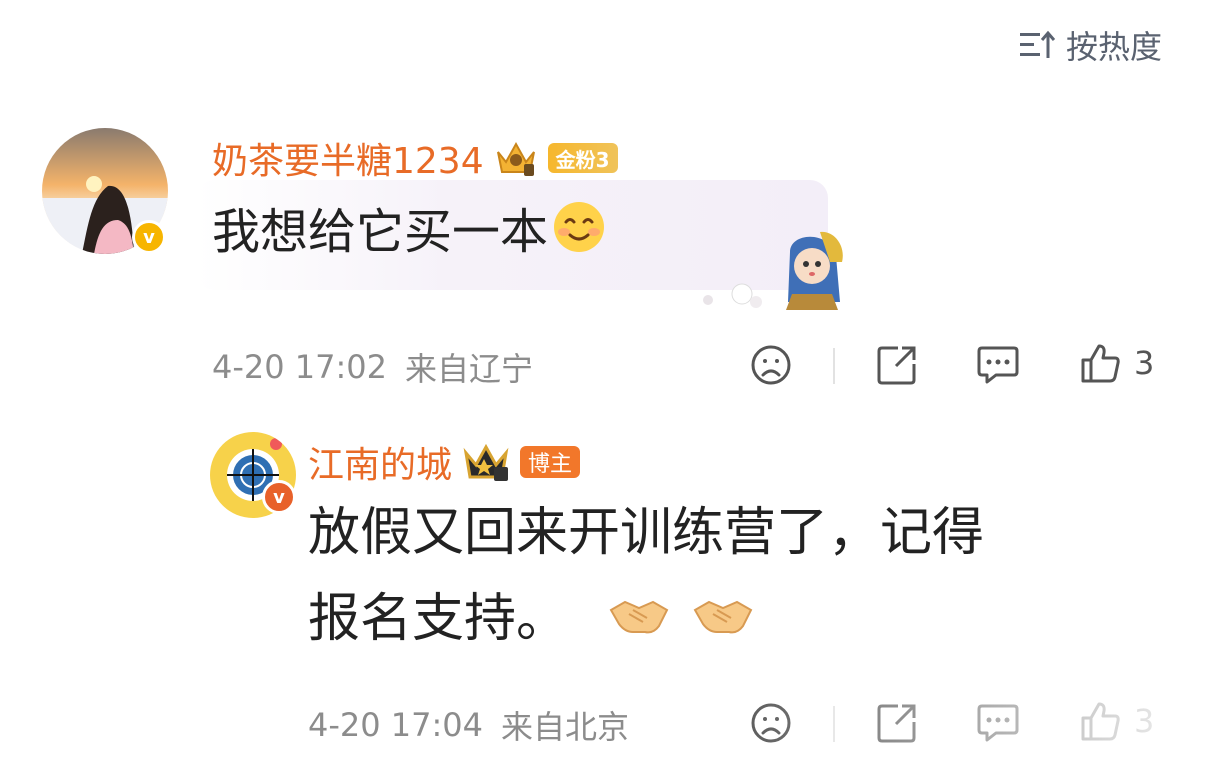 This screenshot has height=783, width=1206. What do you see at coordinates (550, 462) in the screenshot?
I see `blogger-badge: 博主` at bounding box center [550, 462].